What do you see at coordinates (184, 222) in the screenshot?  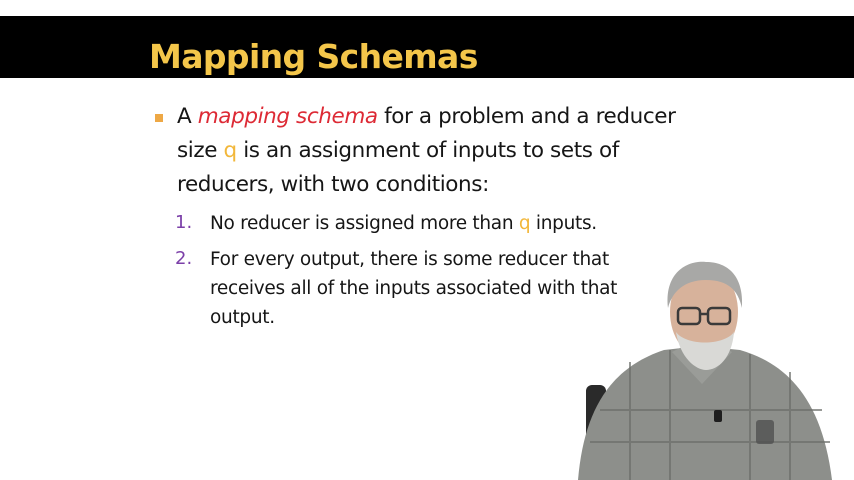 I see `list-number: 1.` at bounding box center [184, 222].